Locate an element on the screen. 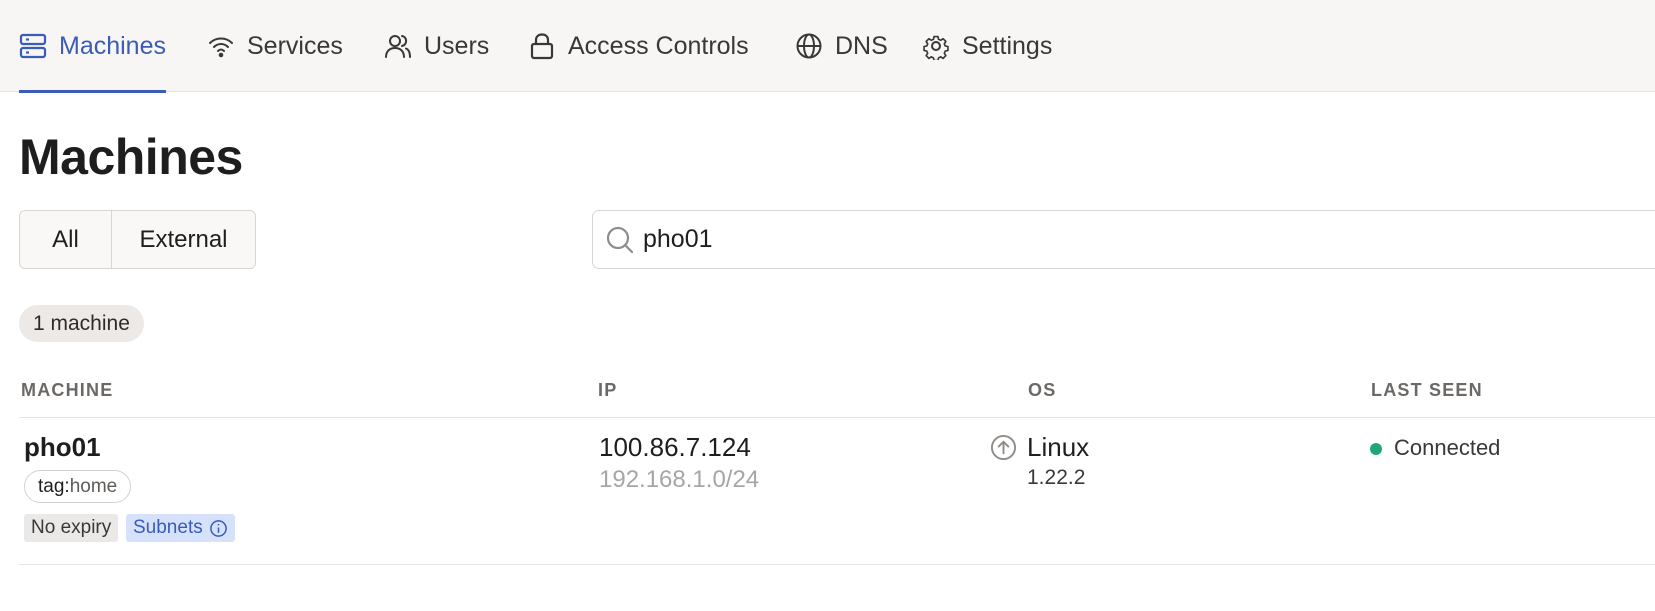 This screenshot has width=1655, height=611. nav-item-settings: Settings is located at coordinates (987, 46).